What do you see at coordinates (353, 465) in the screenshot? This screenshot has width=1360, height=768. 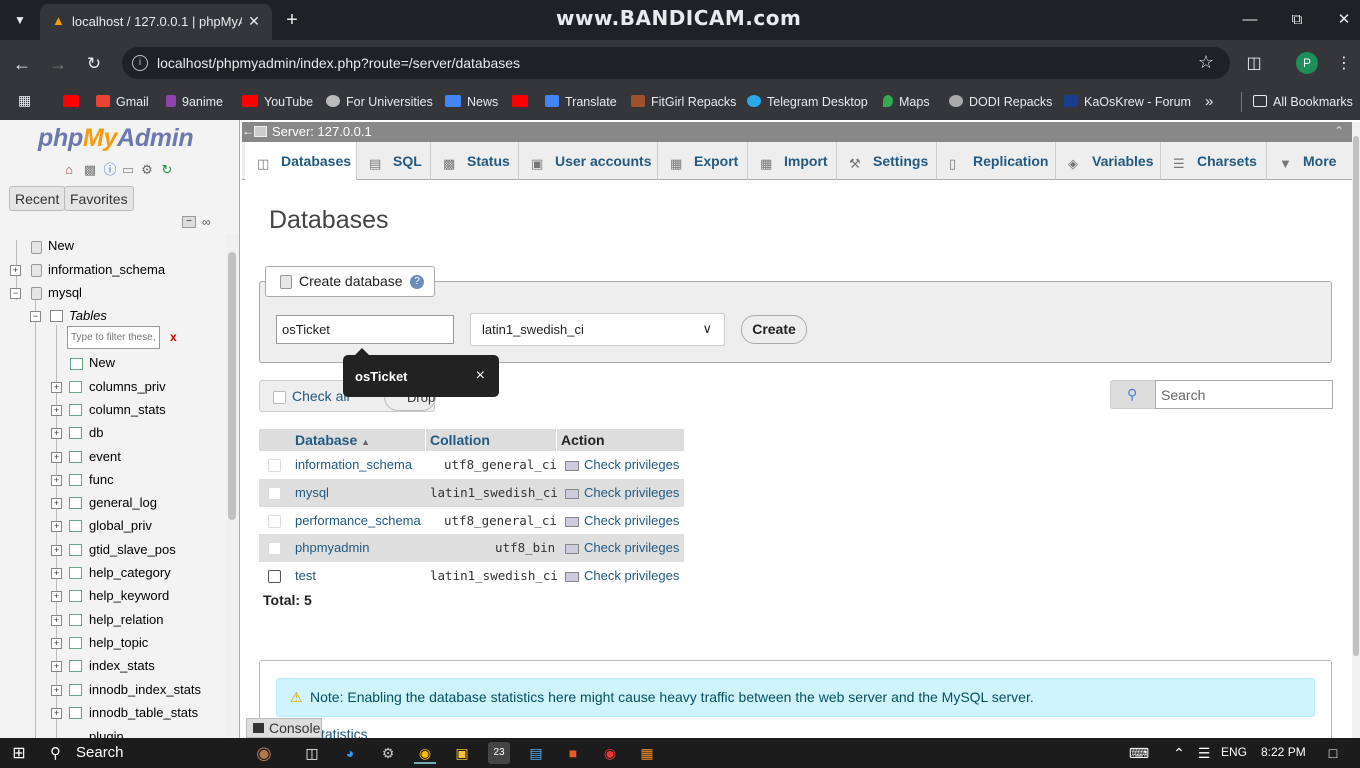 I see `db-name-link: information_schema` at bounding box center [353, 465].